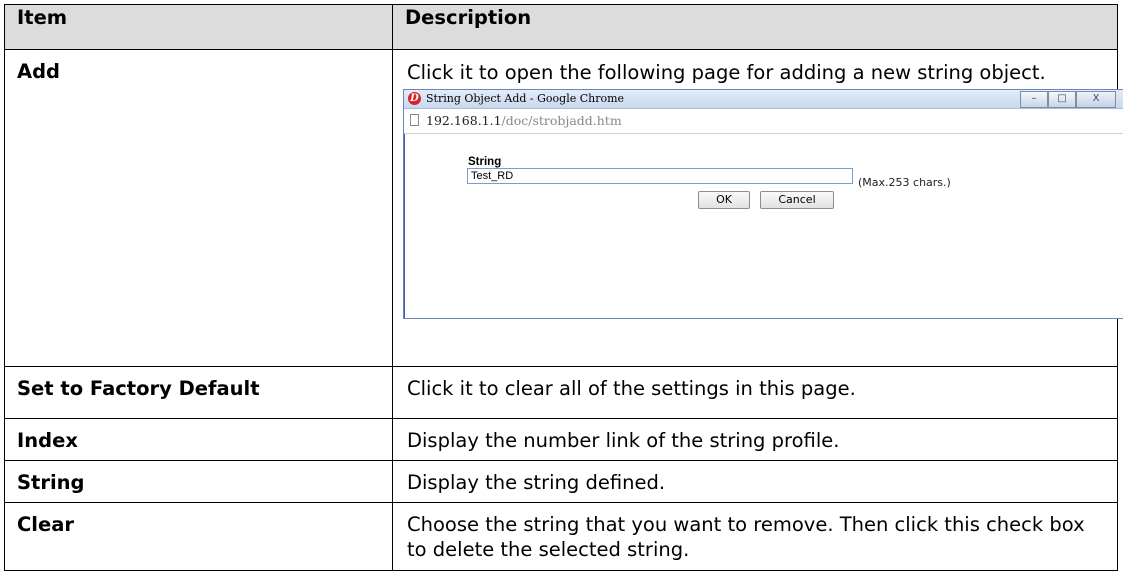  What do you see at coordinates (464, 120) in the screenshot?
I see `url-host: 192.168.1.1` at bounding box center [464, 120].